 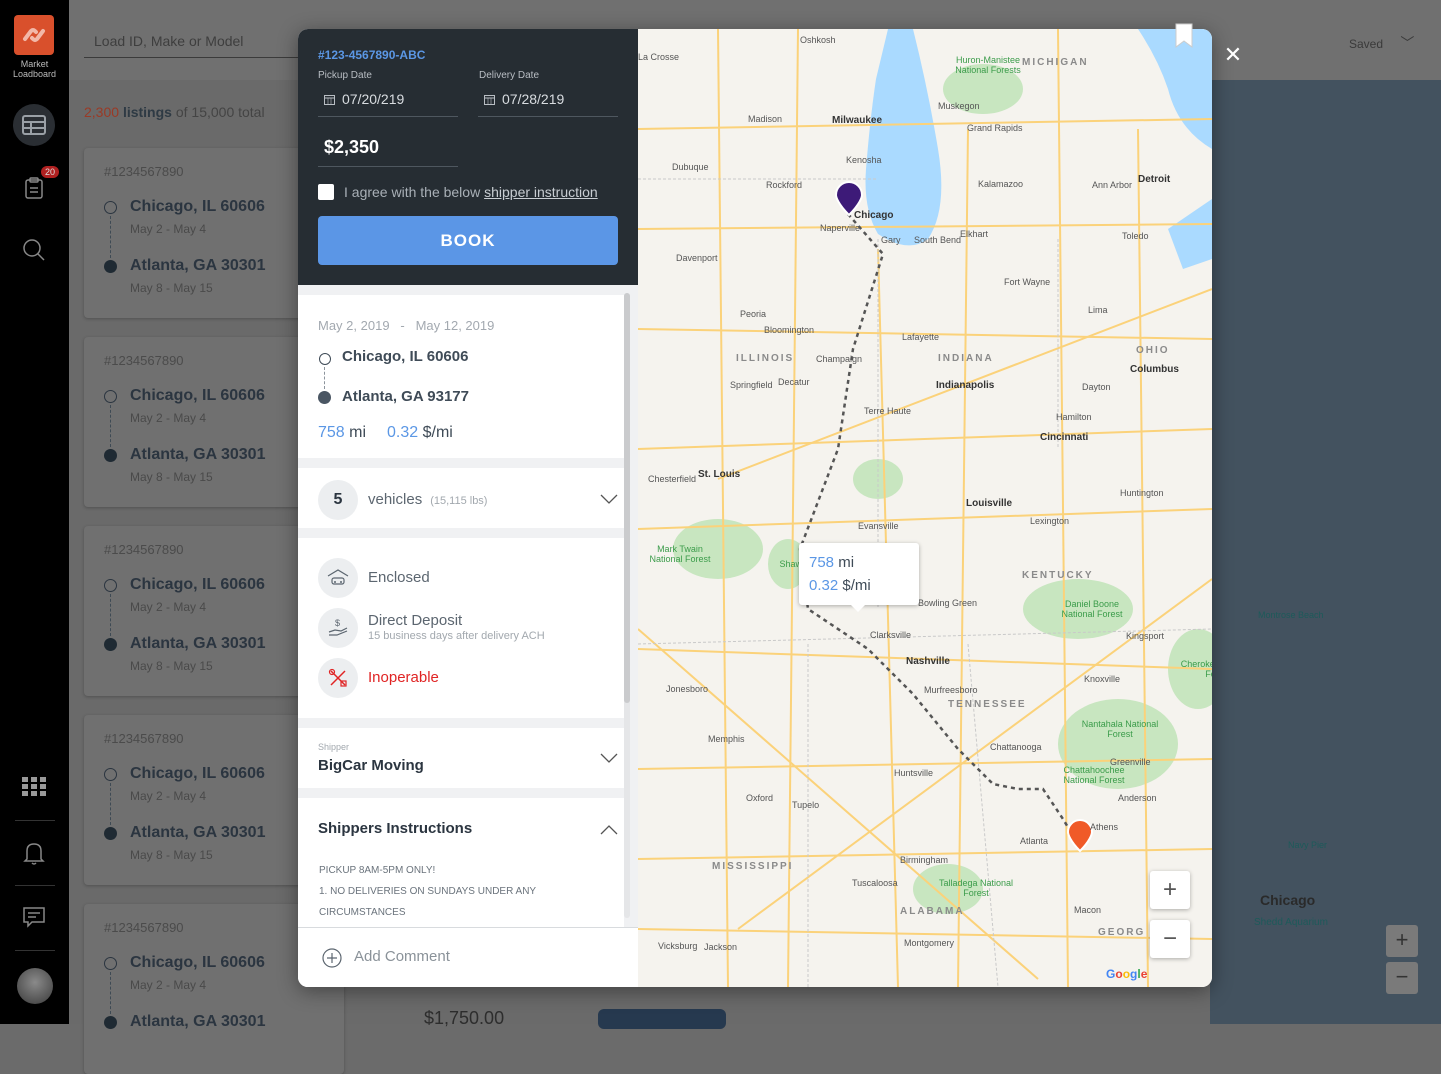 What do you see at coordinates (697, 258) in the screenshot?
I see `map-city-label: Davenport` at bounding box center [697, 258].